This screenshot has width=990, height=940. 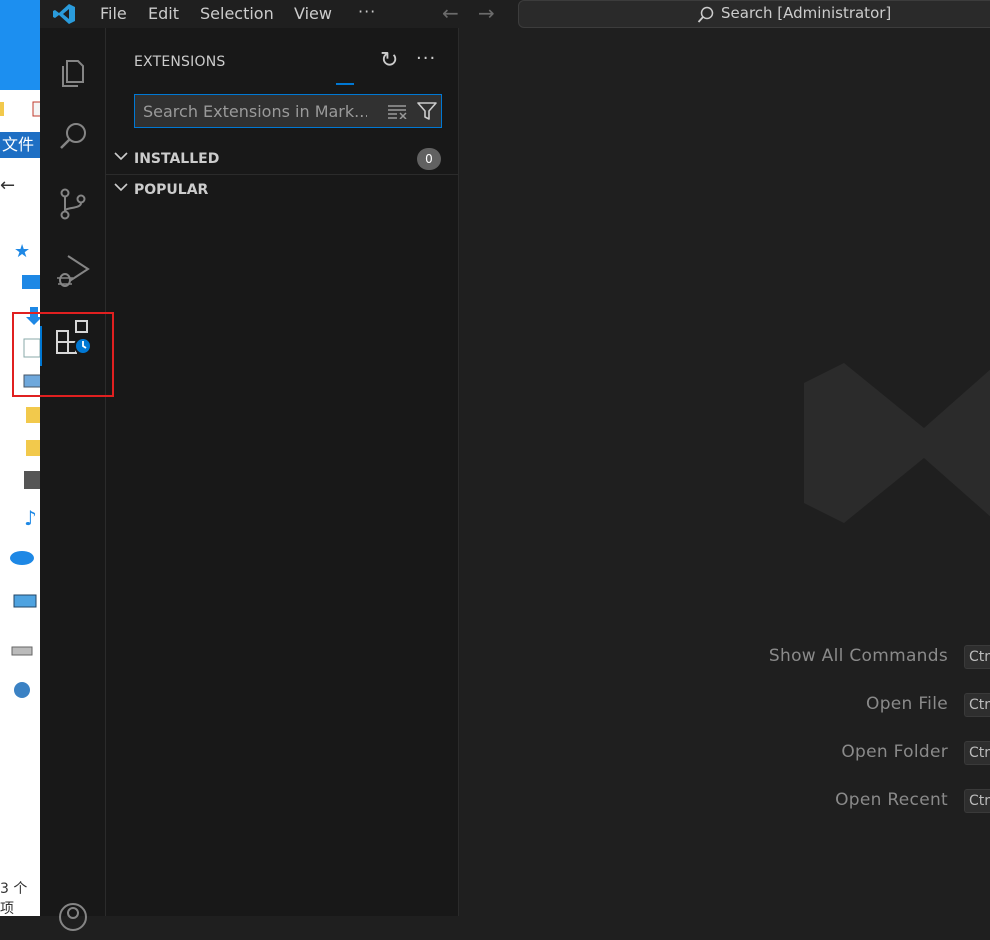 I want to click on shortcut-label: Open File, so click(x=907, y=704).